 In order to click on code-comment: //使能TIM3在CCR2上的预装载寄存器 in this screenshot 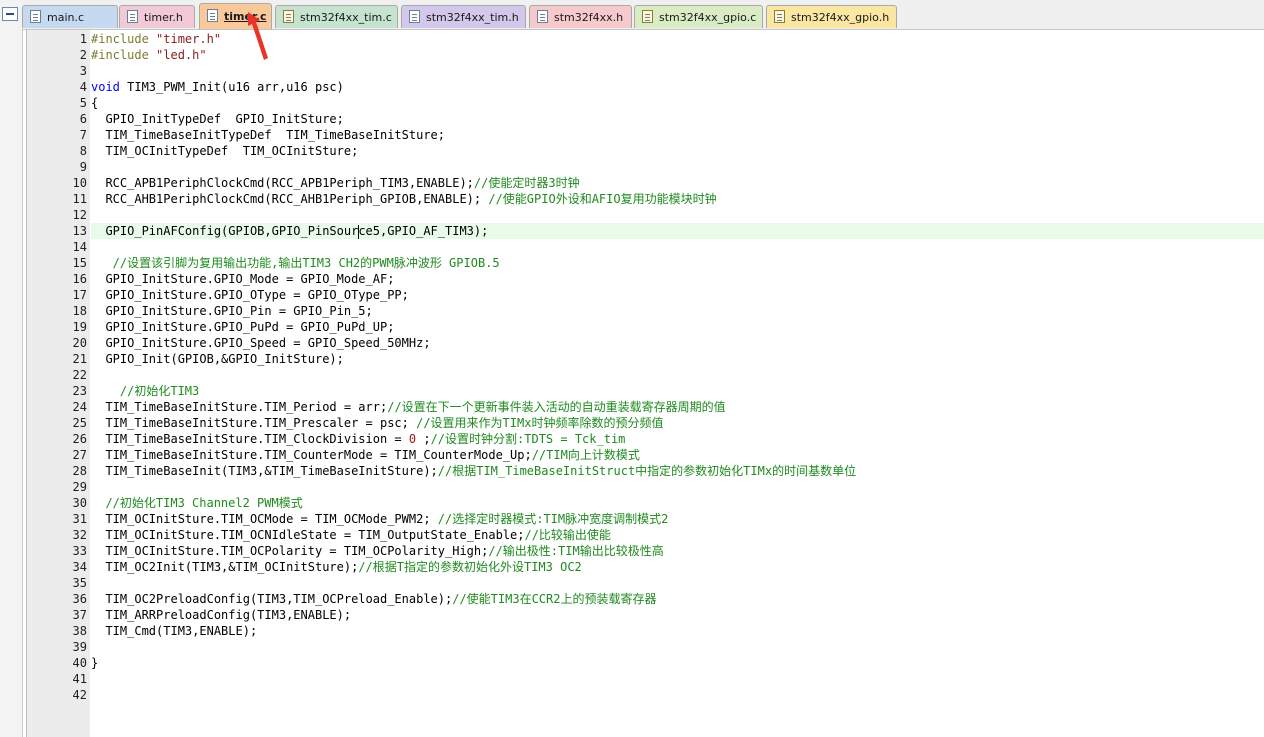, I will do `click(554, 599)`.